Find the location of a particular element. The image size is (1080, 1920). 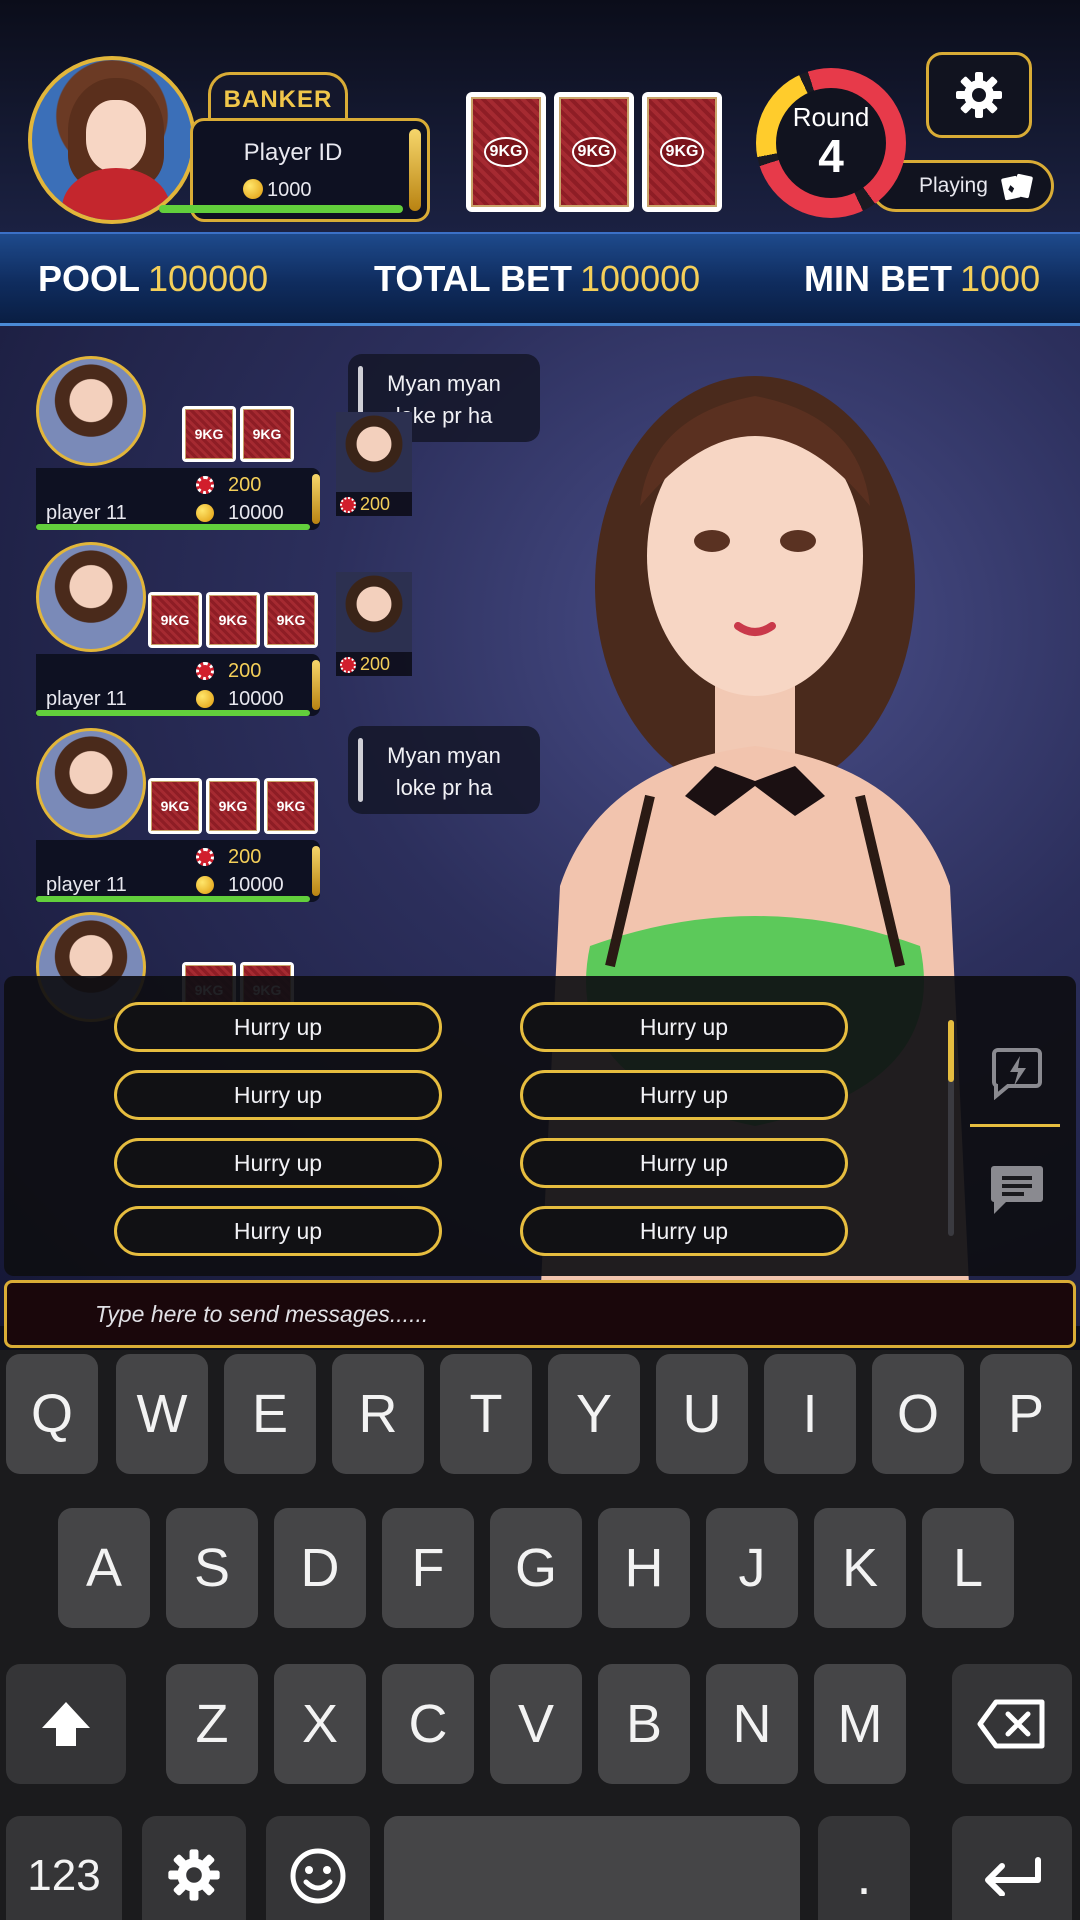

spacebar-key is located at coordinates (592, 1868).